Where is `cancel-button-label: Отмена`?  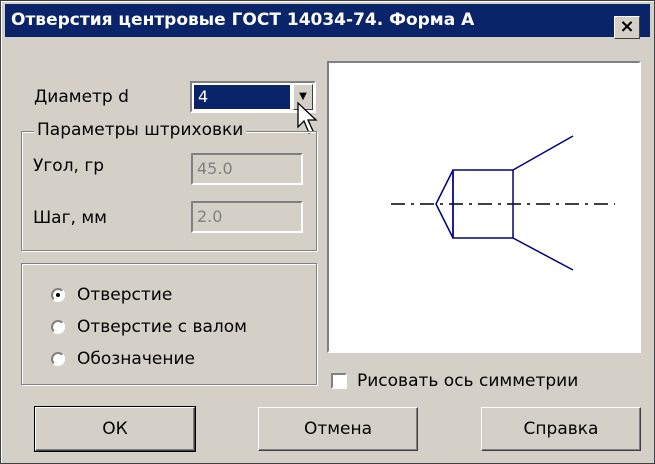 cancel-button-label: Отмена is located at coordinates (338, 429).